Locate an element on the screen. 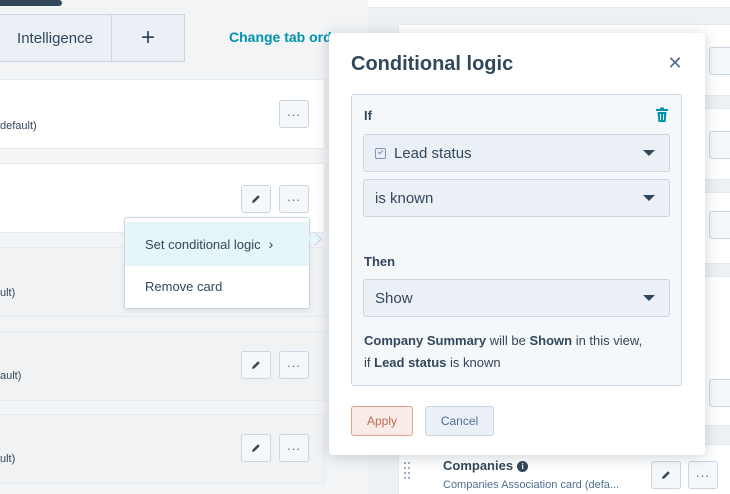 Image resolution: width=730 pixels, height=494 pixels. top-indicator is located at coordinates (31, 3).